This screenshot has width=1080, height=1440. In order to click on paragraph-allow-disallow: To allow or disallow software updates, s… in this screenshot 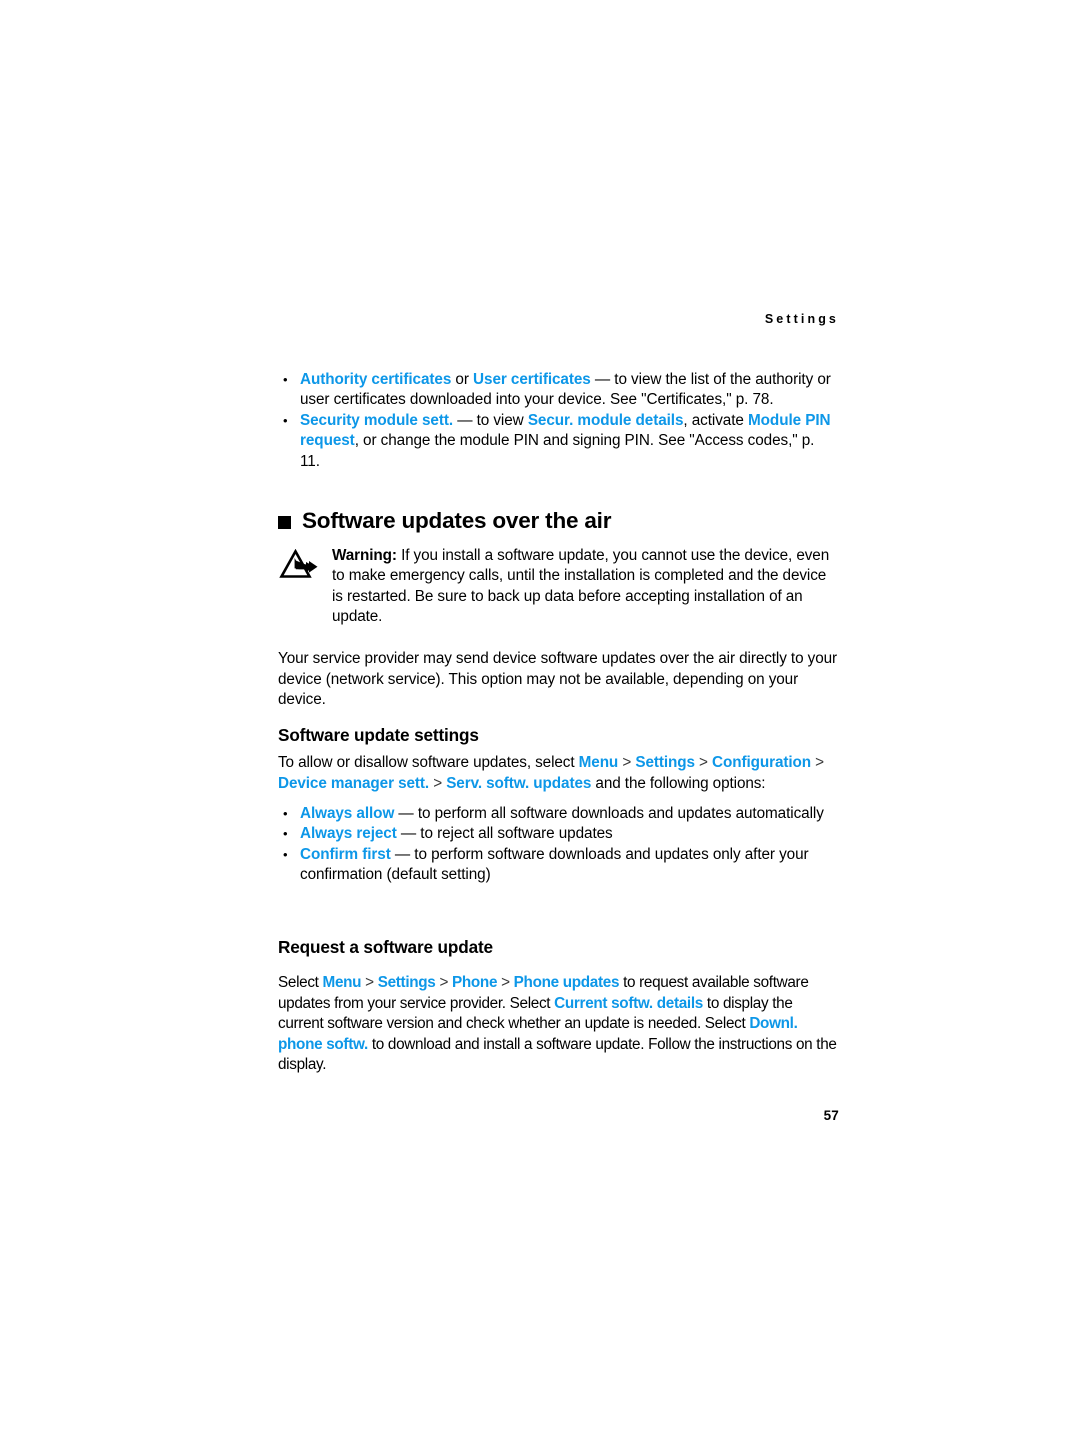, I will do `click(559, 773)`.